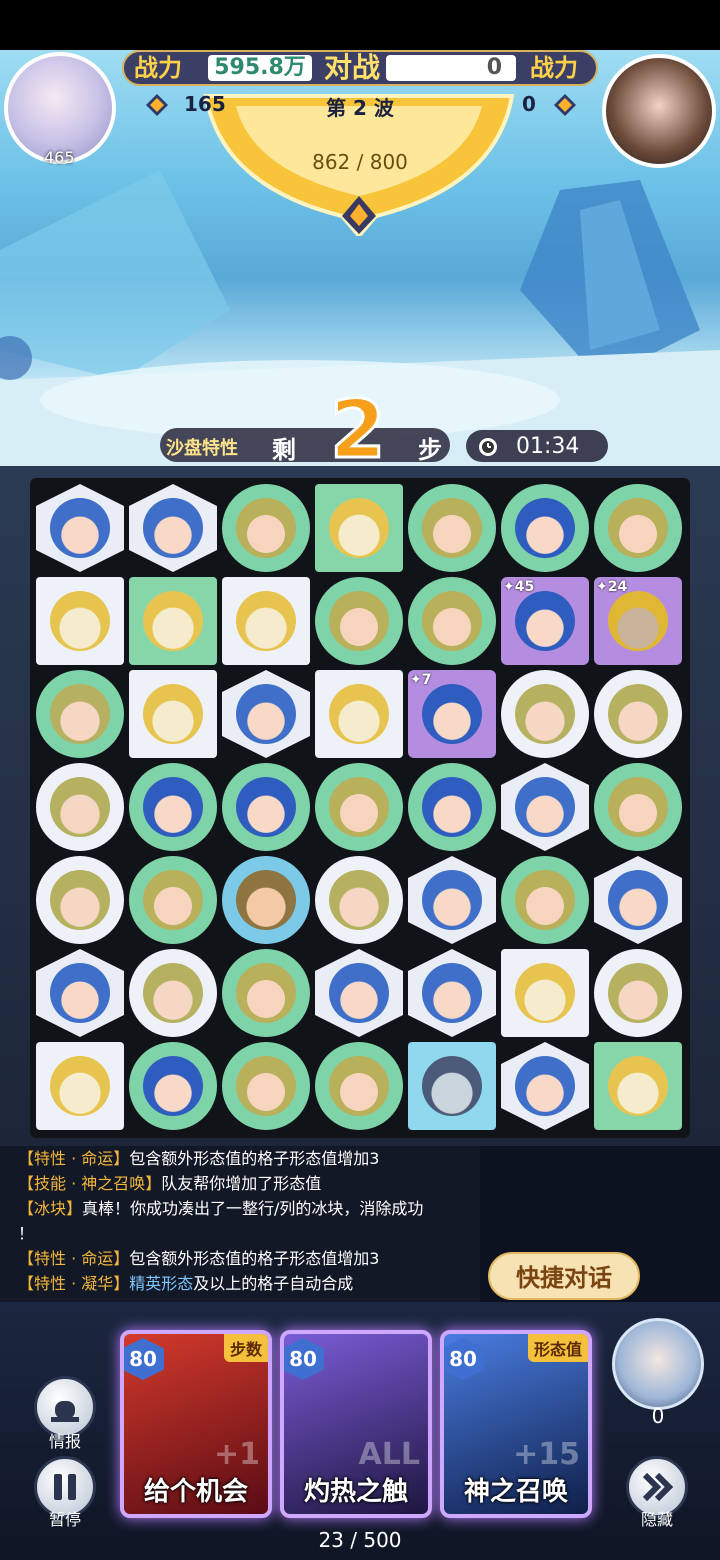  I want to click on log-line: ！, so click(26, 1233).